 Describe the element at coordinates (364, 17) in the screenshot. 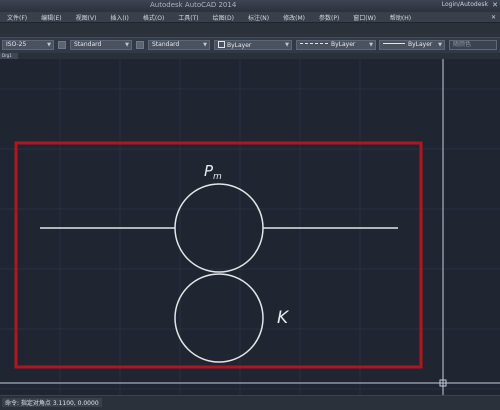

I see `menu-item-10: 窗口(W)` at that location.